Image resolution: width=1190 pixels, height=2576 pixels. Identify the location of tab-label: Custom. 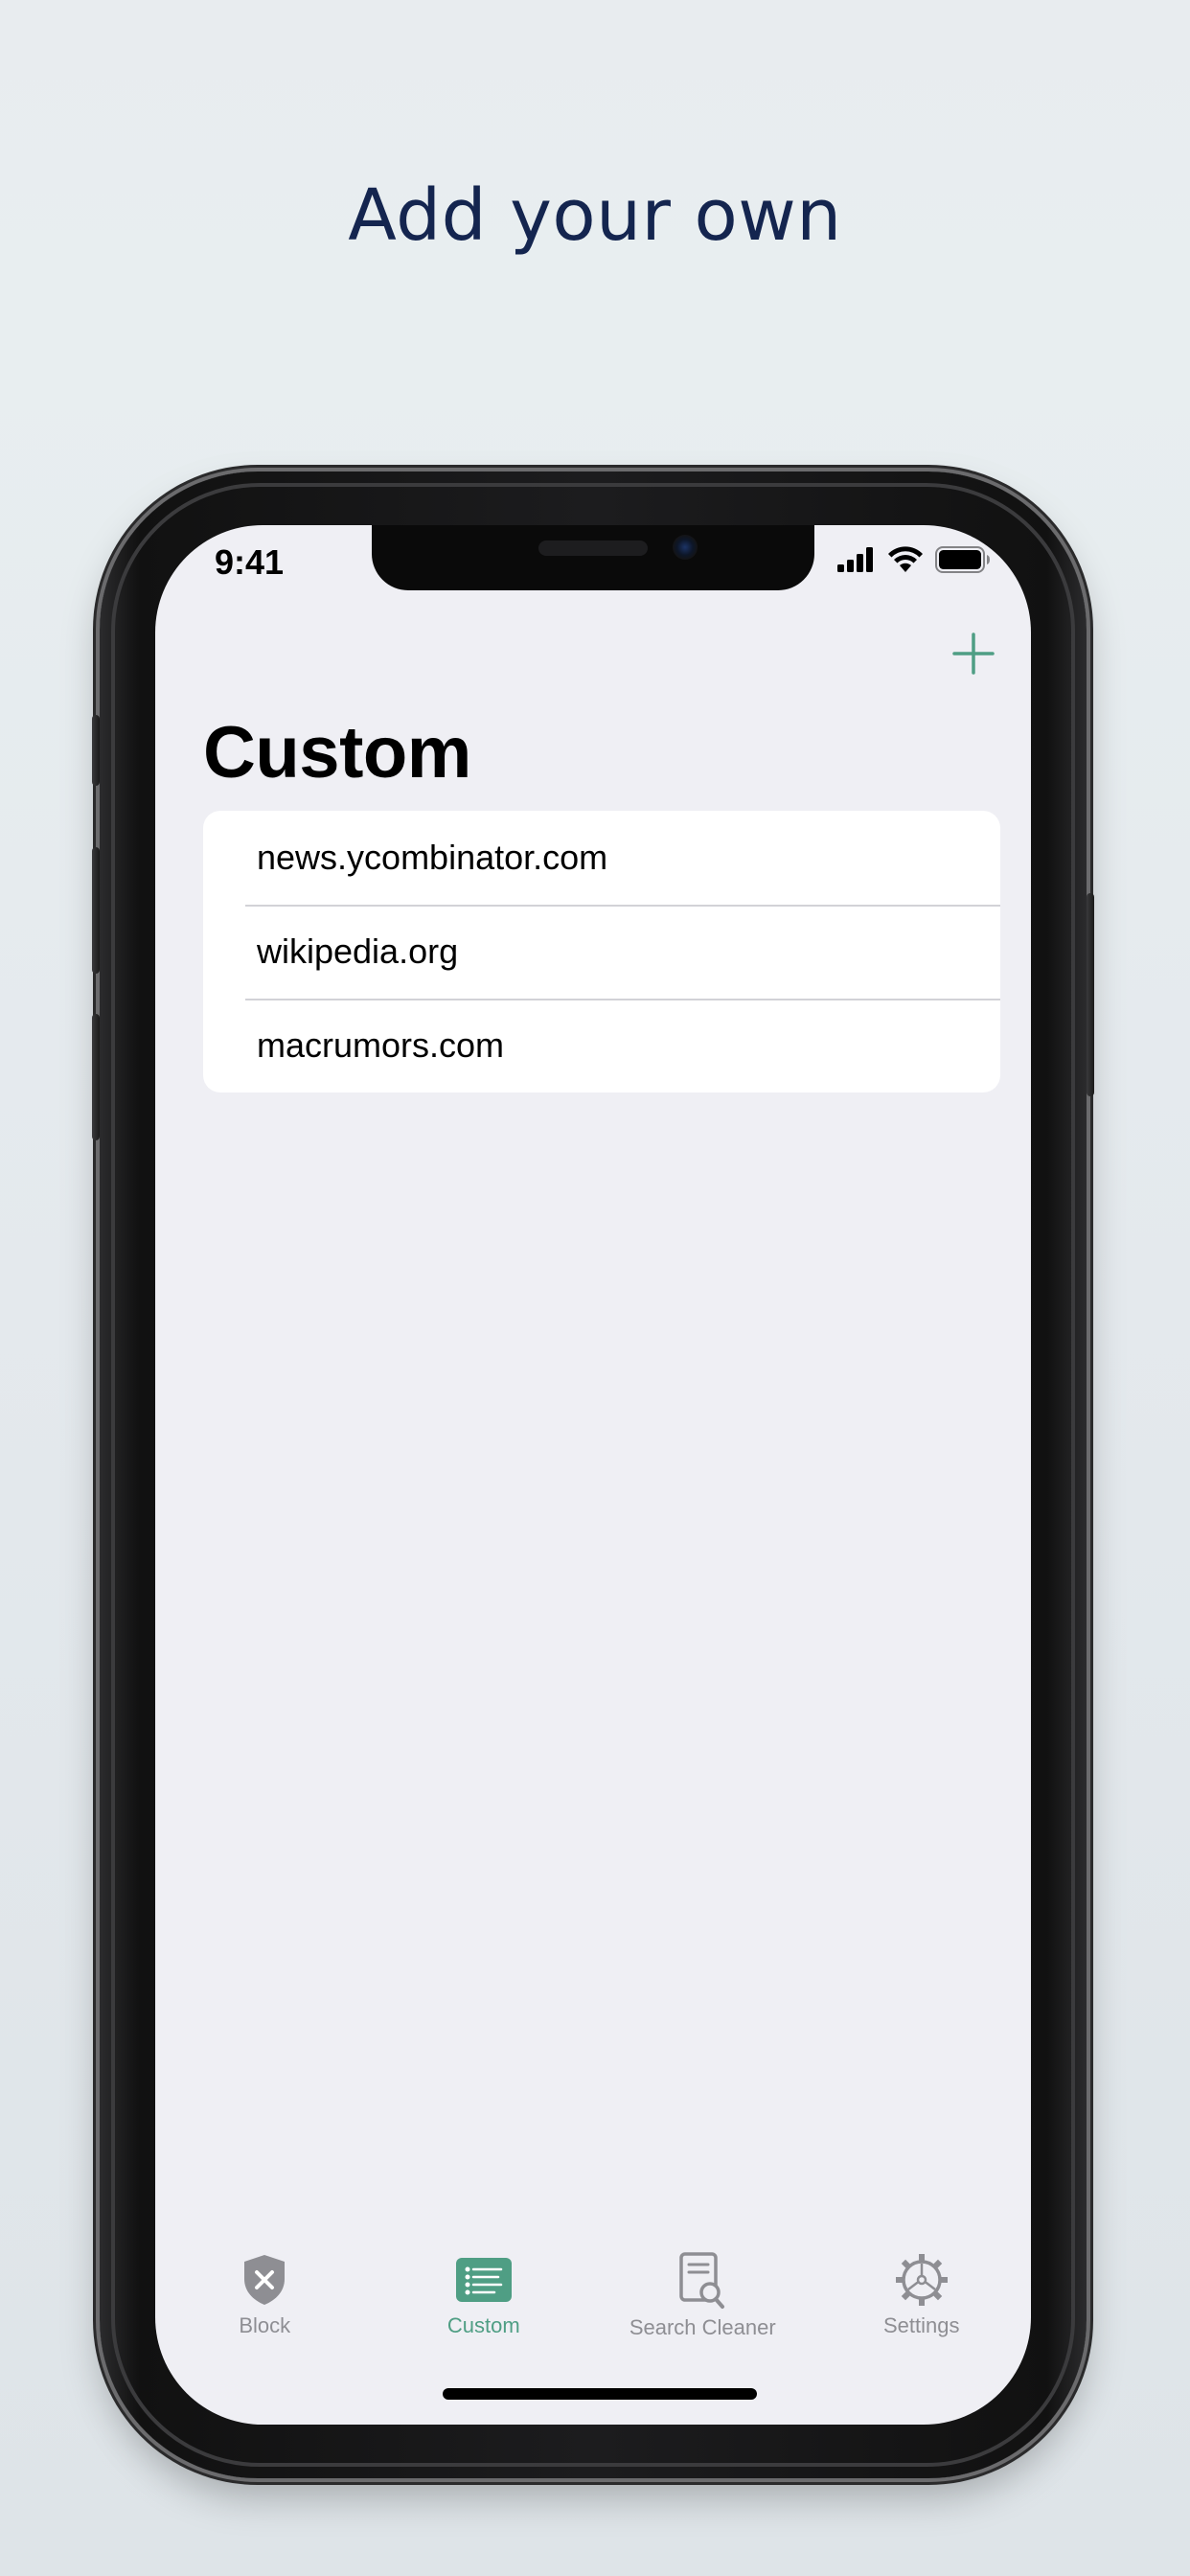
(483, 2325).